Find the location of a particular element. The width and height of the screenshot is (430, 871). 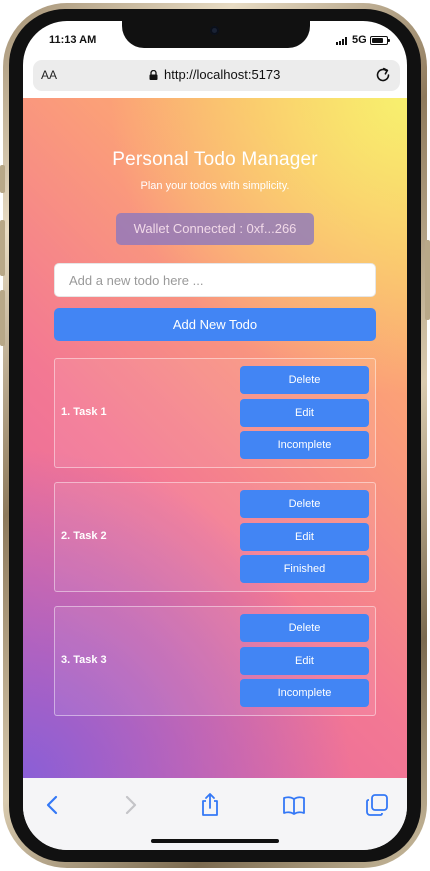

url-text: http://localhost:5173 is located at coordinates (222, 74).